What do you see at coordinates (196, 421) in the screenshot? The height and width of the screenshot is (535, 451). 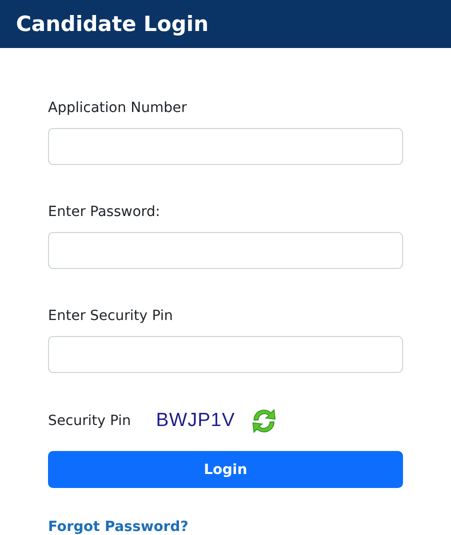 I see `captcha-code: BWJP1V` at bounding box center [196, 421].